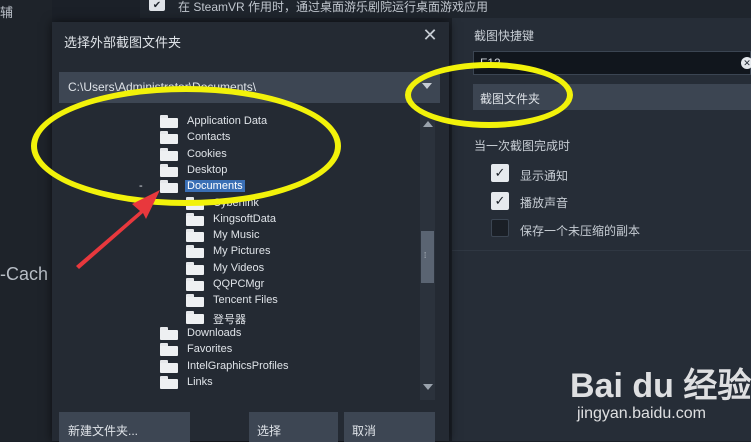 Image resolution: width=751 pixels, height=442 pixels. Describe the element at coordinates (118, 229) in the screenshot. I see `red-arrow-icon` at that location.